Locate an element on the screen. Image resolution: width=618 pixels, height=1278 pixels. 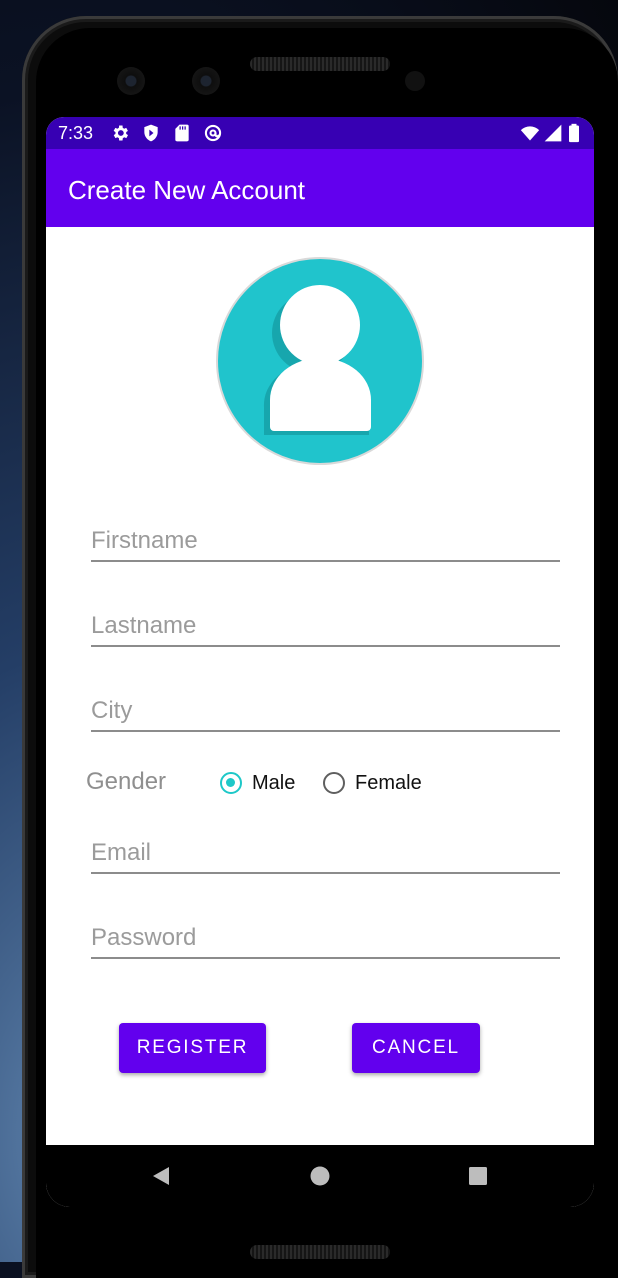
status-bar: 7:33 is located at coordinates (320, 133).